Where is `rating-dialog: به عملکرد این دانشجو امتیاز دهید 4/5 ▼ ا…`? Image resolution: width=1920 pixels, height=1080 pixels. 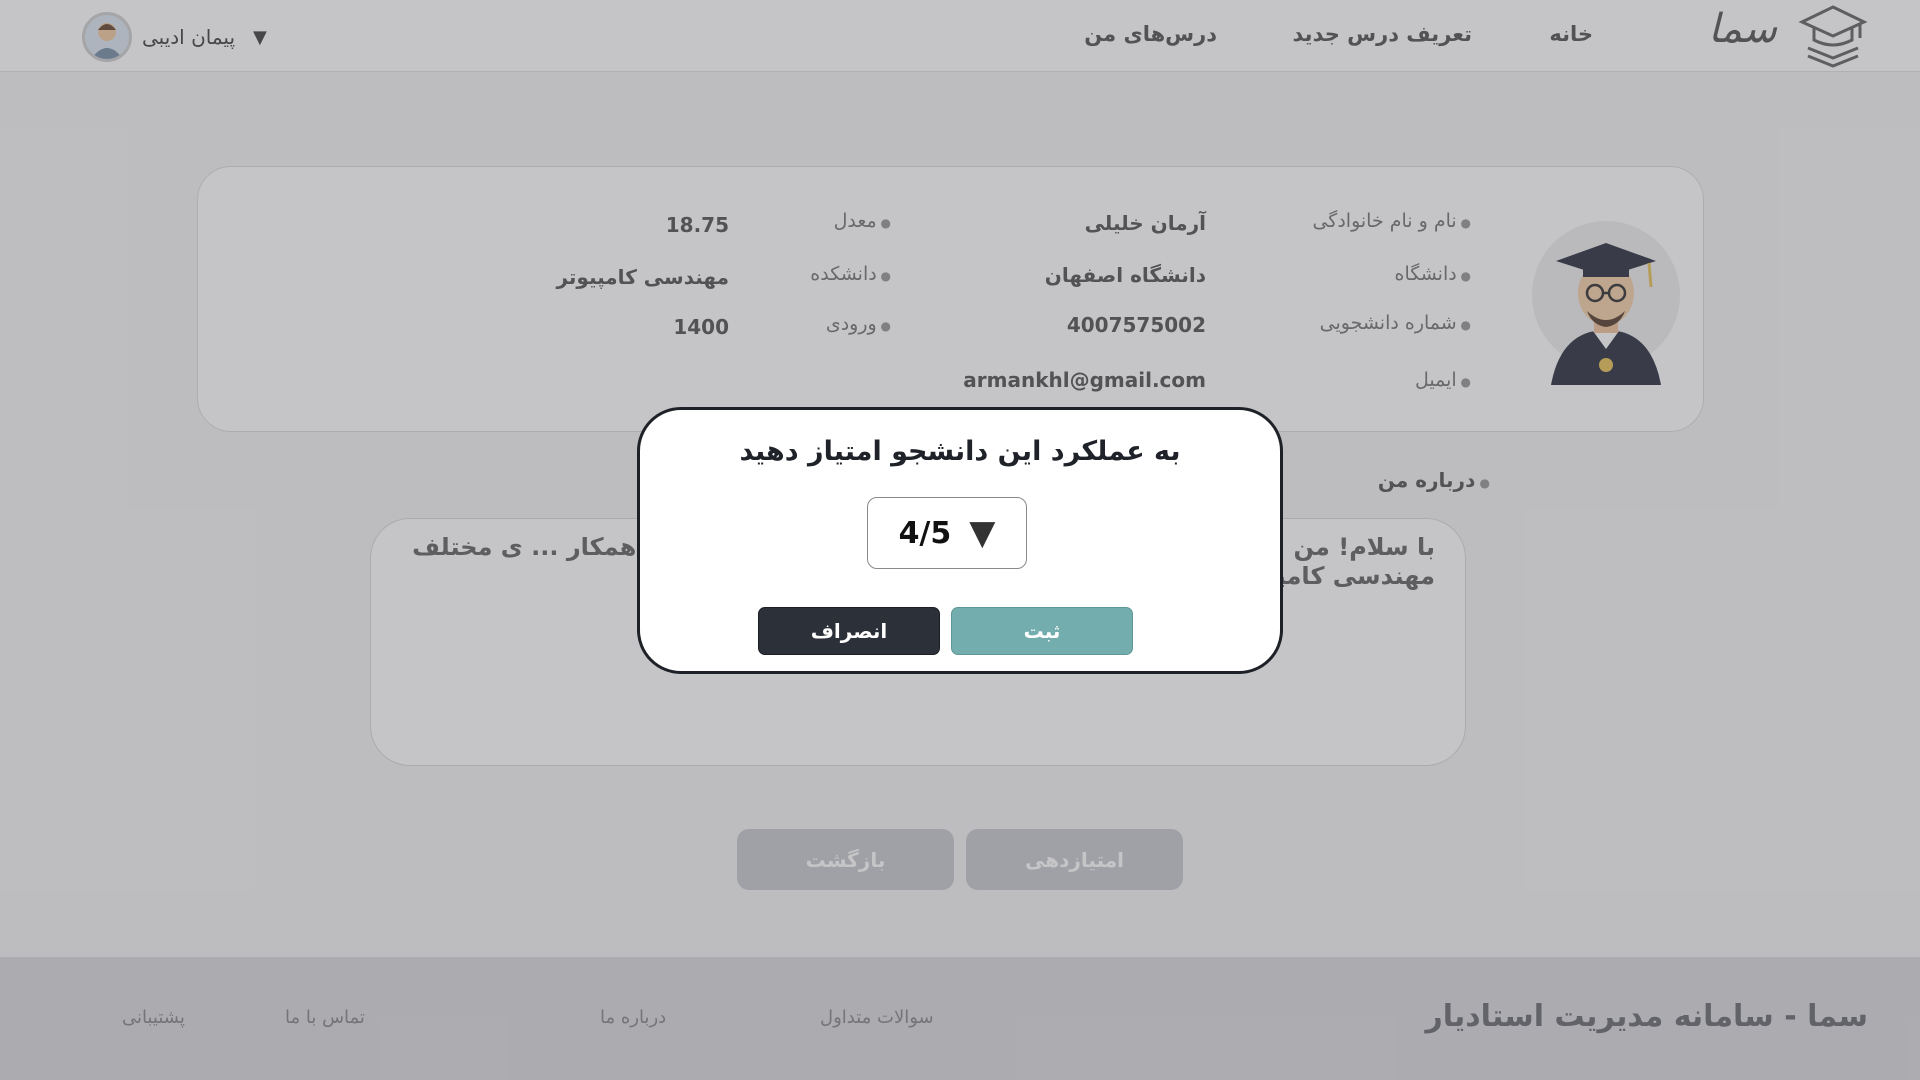
rating-dialog: به عملکرد این دانشجو امتیاز دهید 4/5 ▼ ا… is located at coordinates (960, 540).